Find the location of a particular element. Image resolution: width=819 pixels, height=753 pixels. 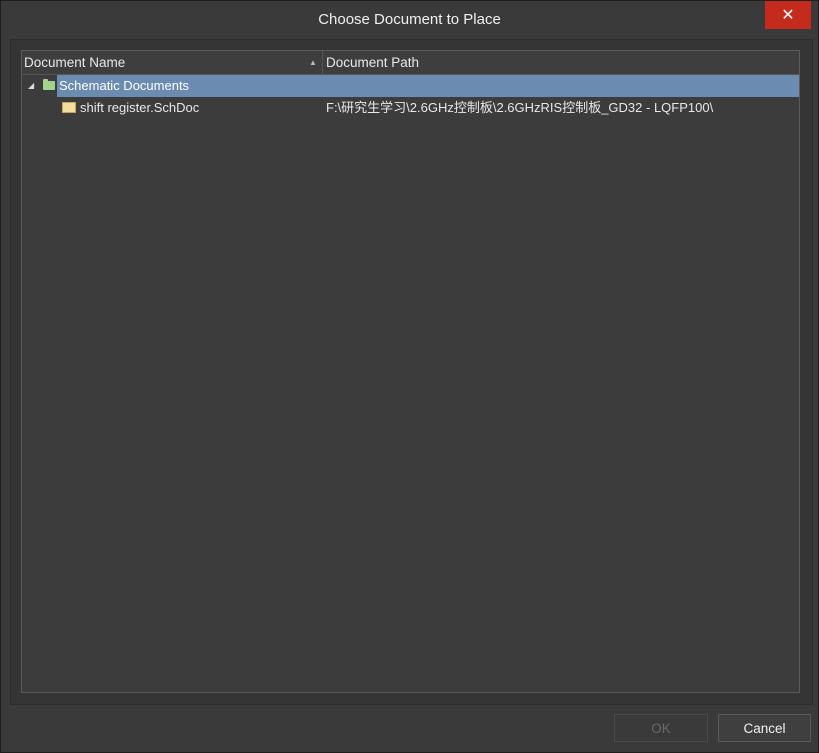

column-header-document-name: Document Name ▲ is located at coordinates (173, 62).